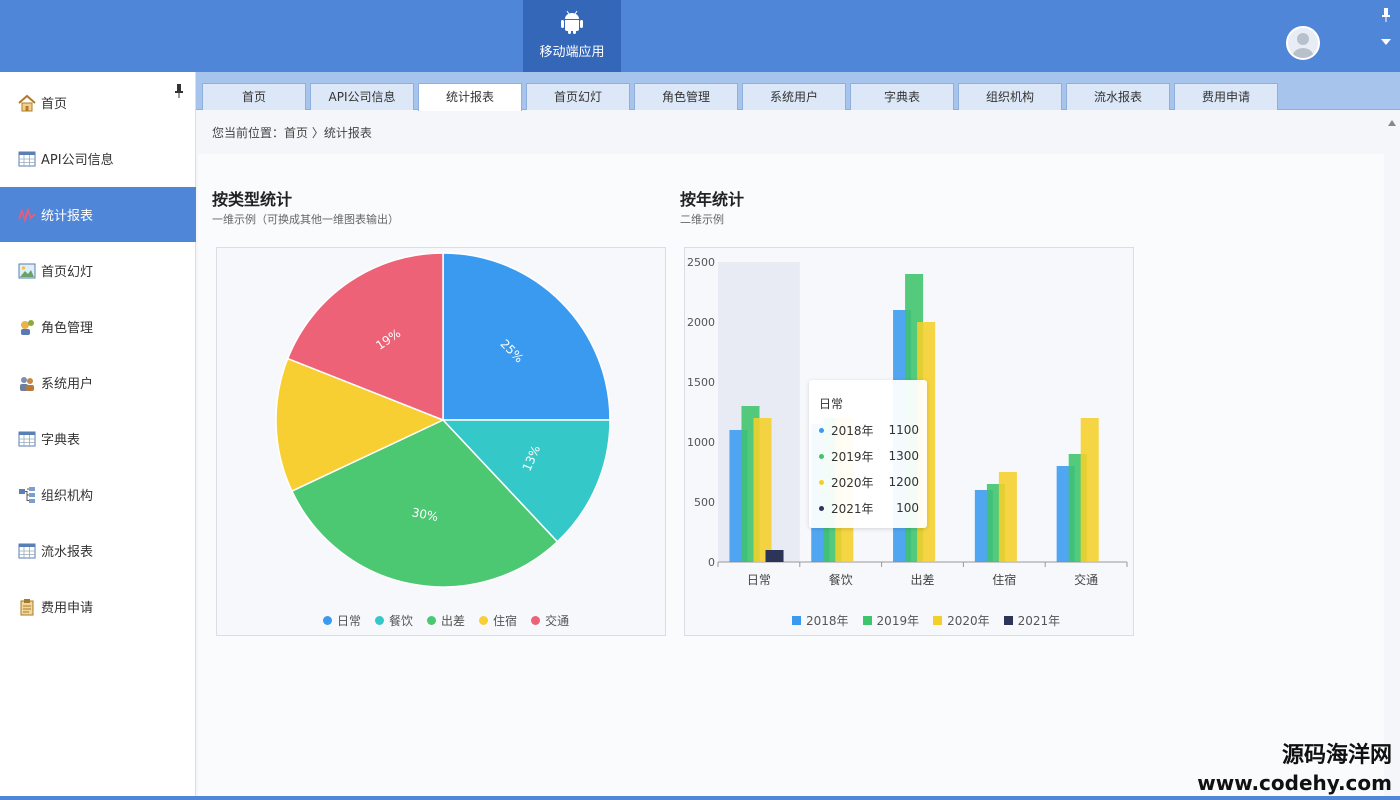 This screenshot has width=1400, height=800. Describe the element at coordinates (907, 508) in the screenshot. I see `tooltip-series-value: 100` at that location.